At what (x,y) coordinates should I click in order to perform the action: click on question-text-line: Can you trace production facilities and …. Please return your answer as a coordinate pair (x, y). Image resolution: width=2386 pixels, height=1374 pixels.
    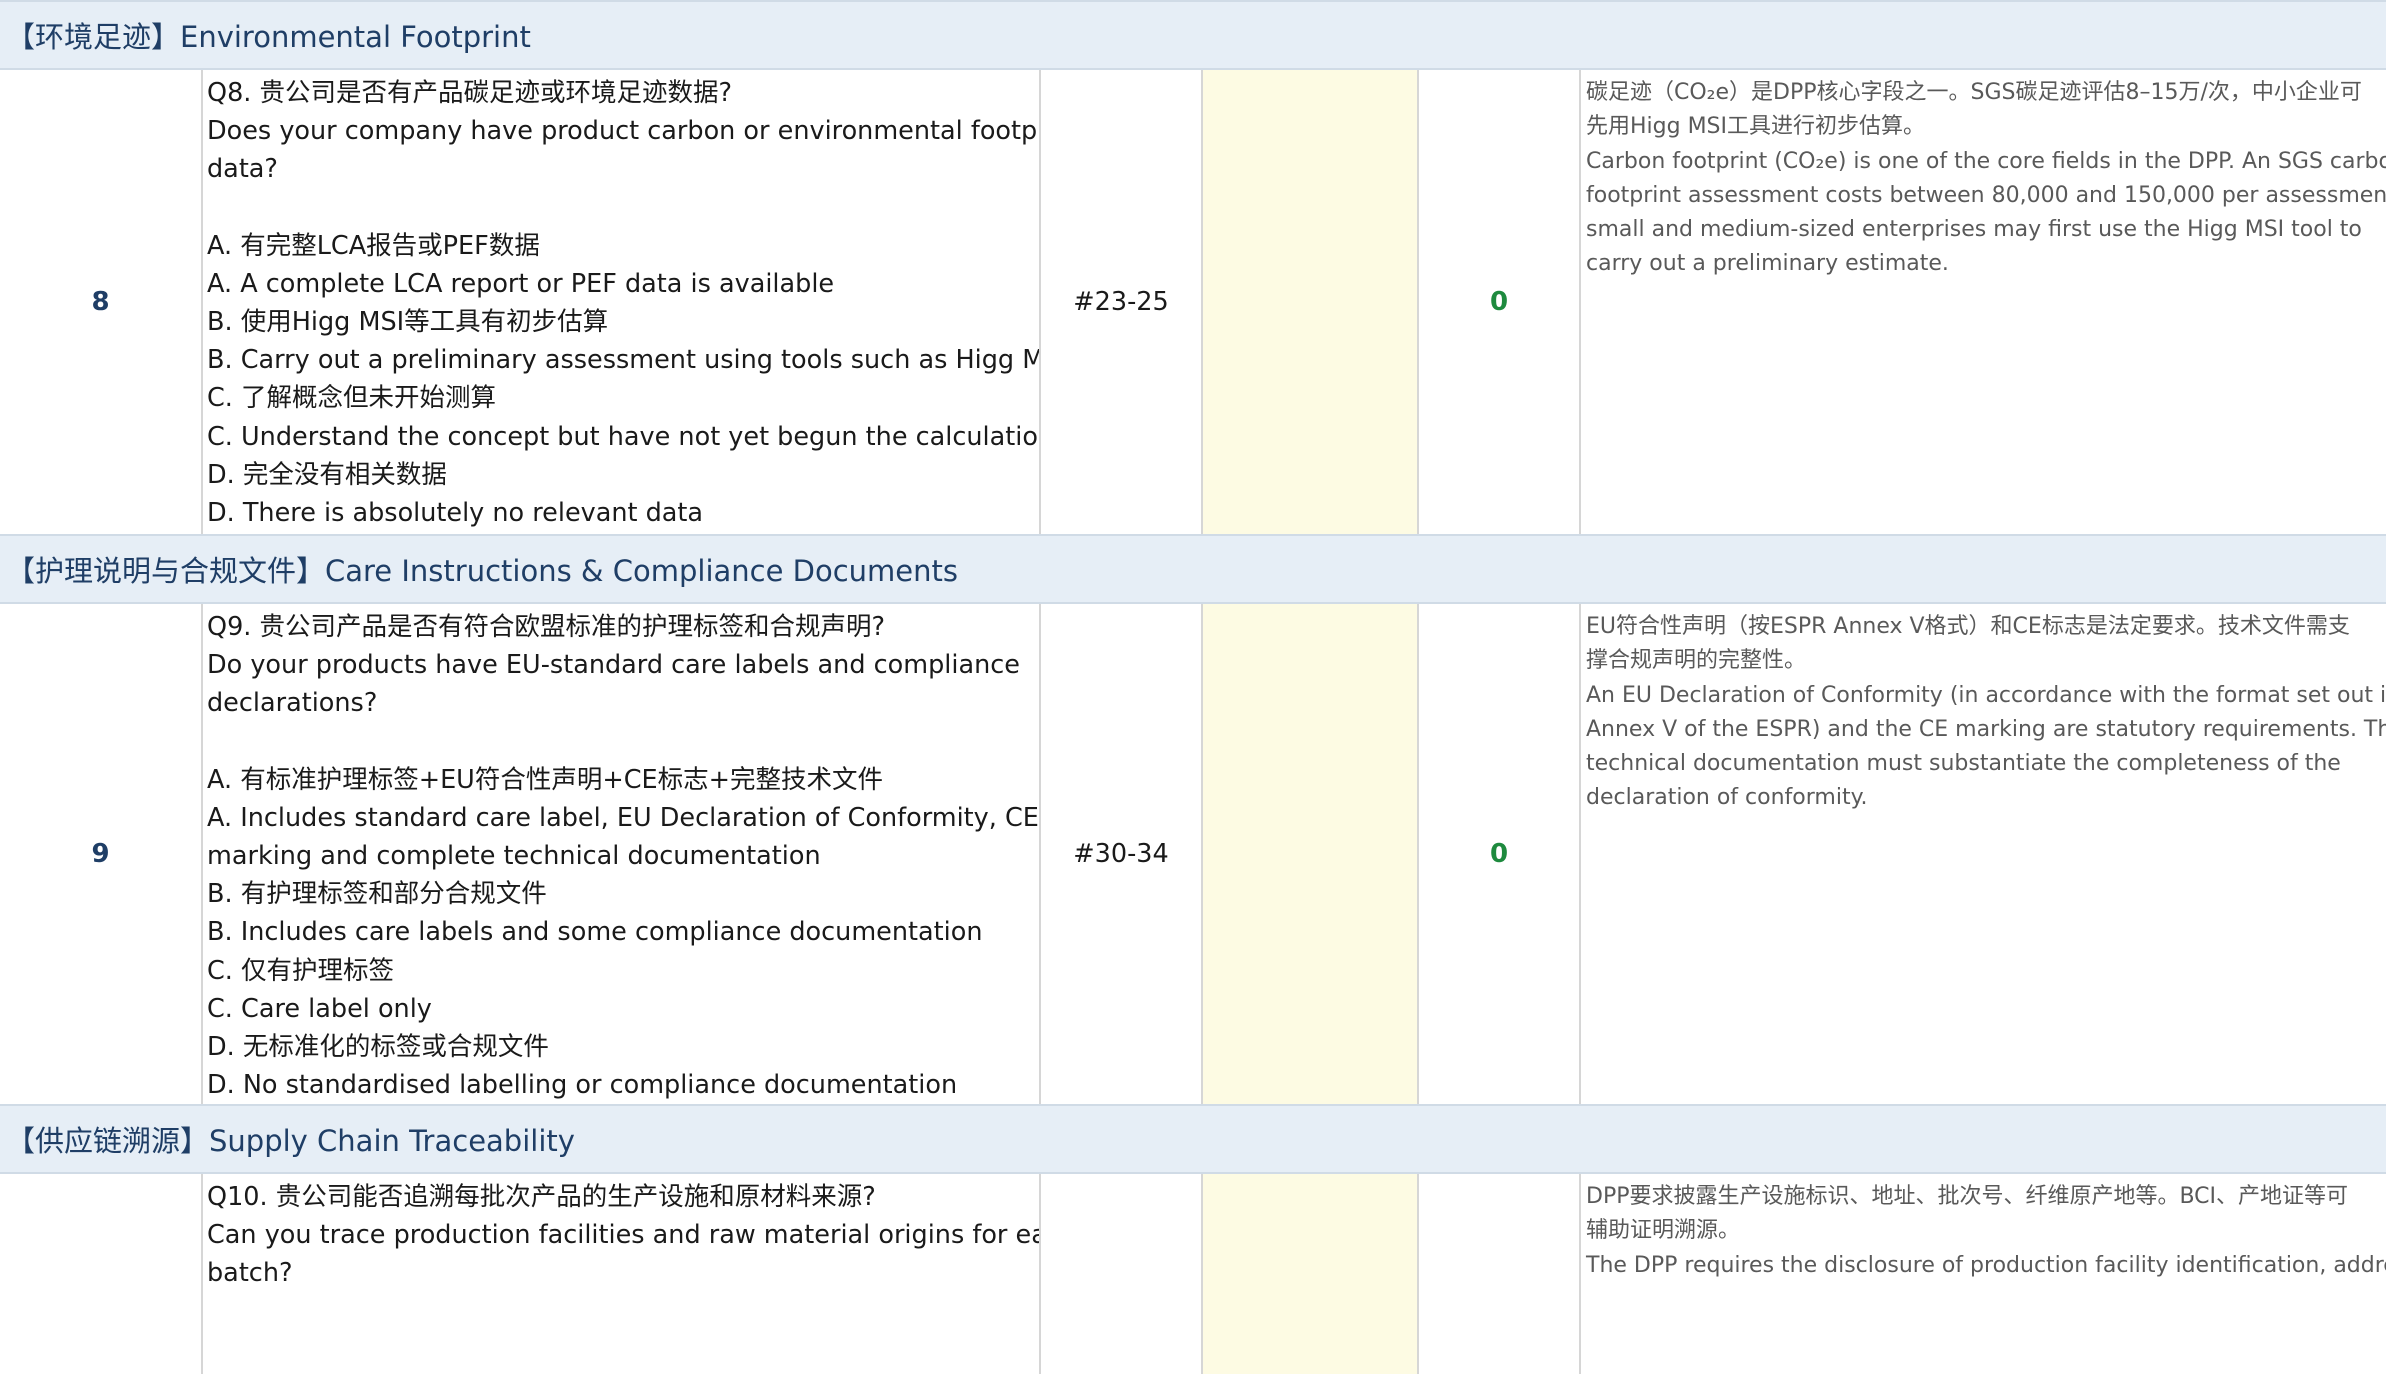
    Looking at the image, I should click on (624, 1235).